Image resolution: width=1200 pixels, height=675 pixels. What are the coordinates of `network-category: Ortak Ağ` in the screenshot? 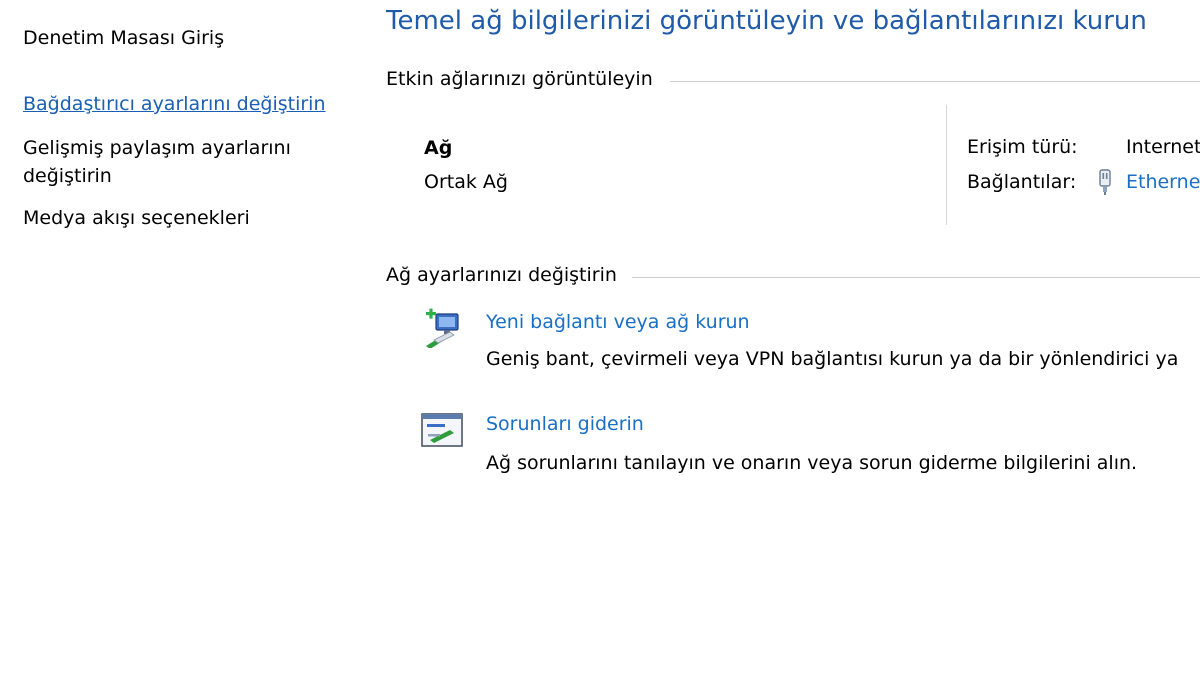 It's located at (466, 182).